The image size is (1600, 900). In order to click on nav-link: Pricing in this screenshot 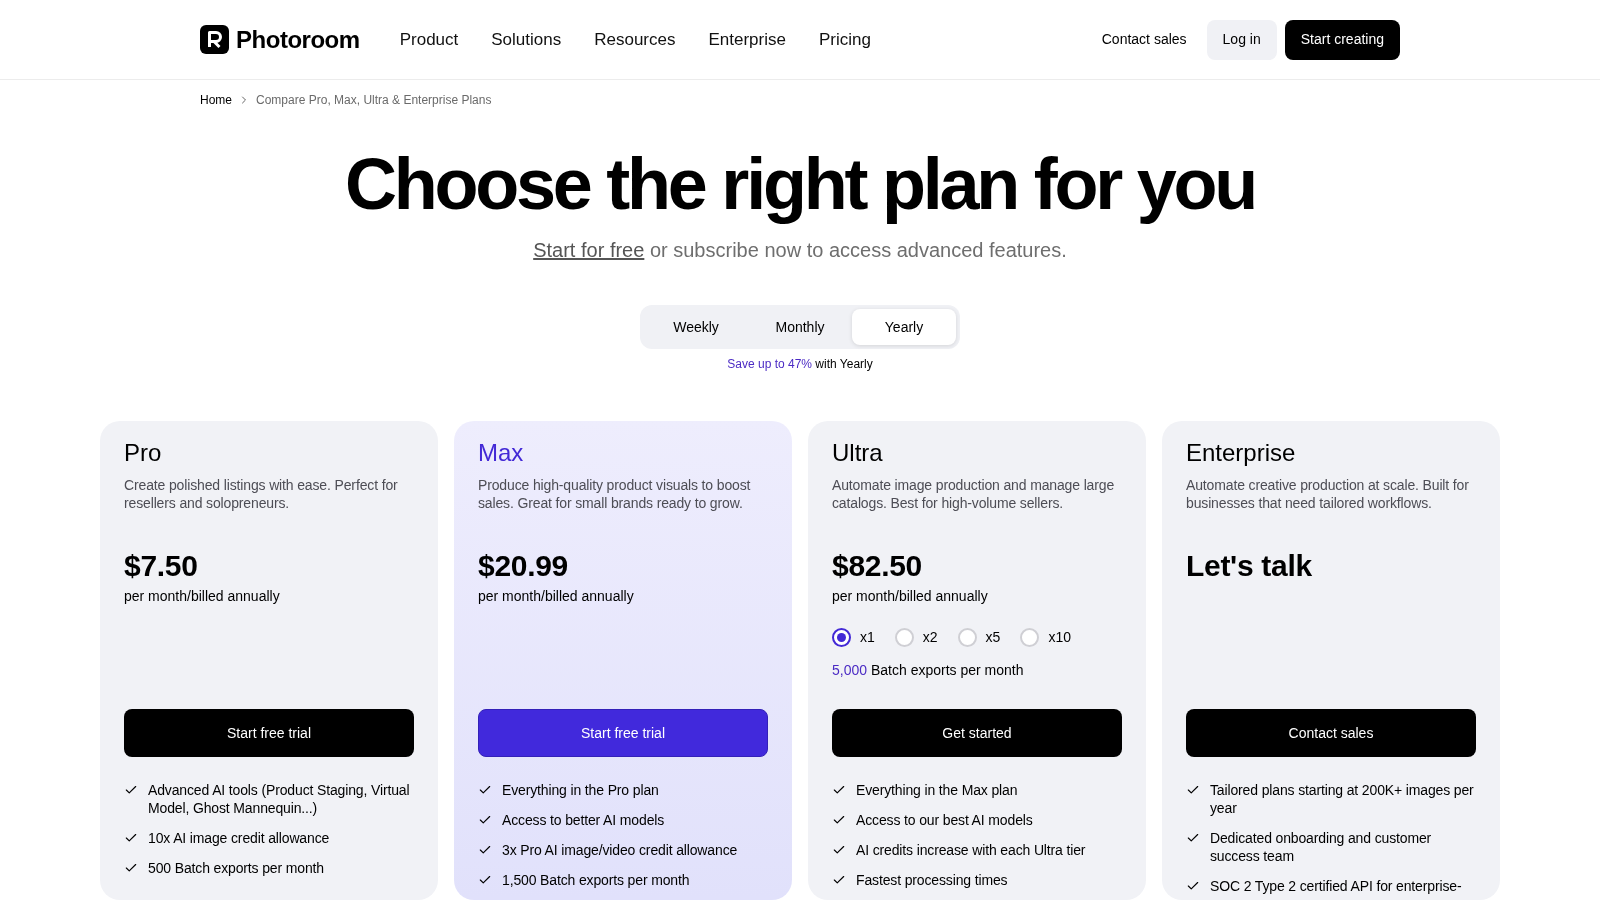, I will do `click(844, 39)`.